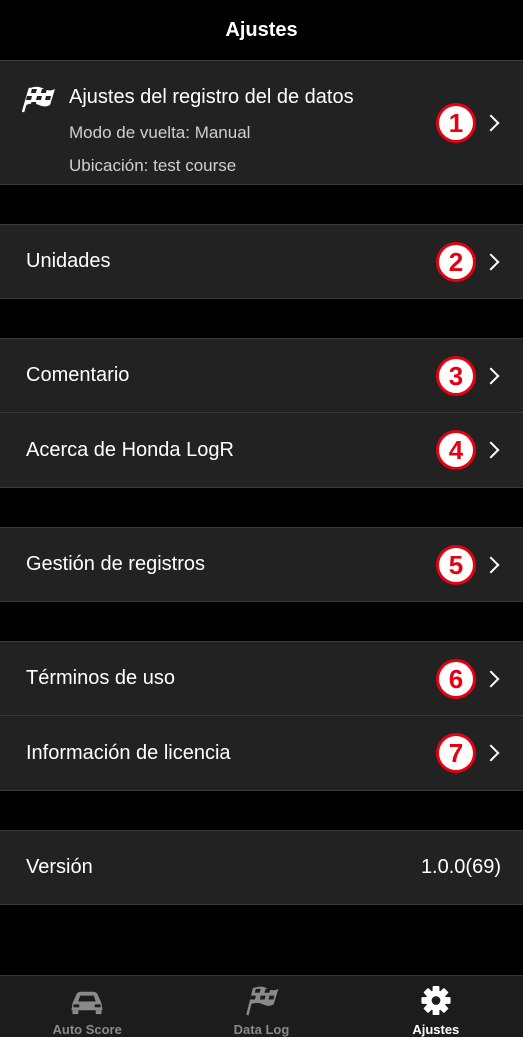  What do you see at coordinates (153, 165) in the screenshot?
I see `location-text: Ubicación: test course` at bounding box center [153, 165].